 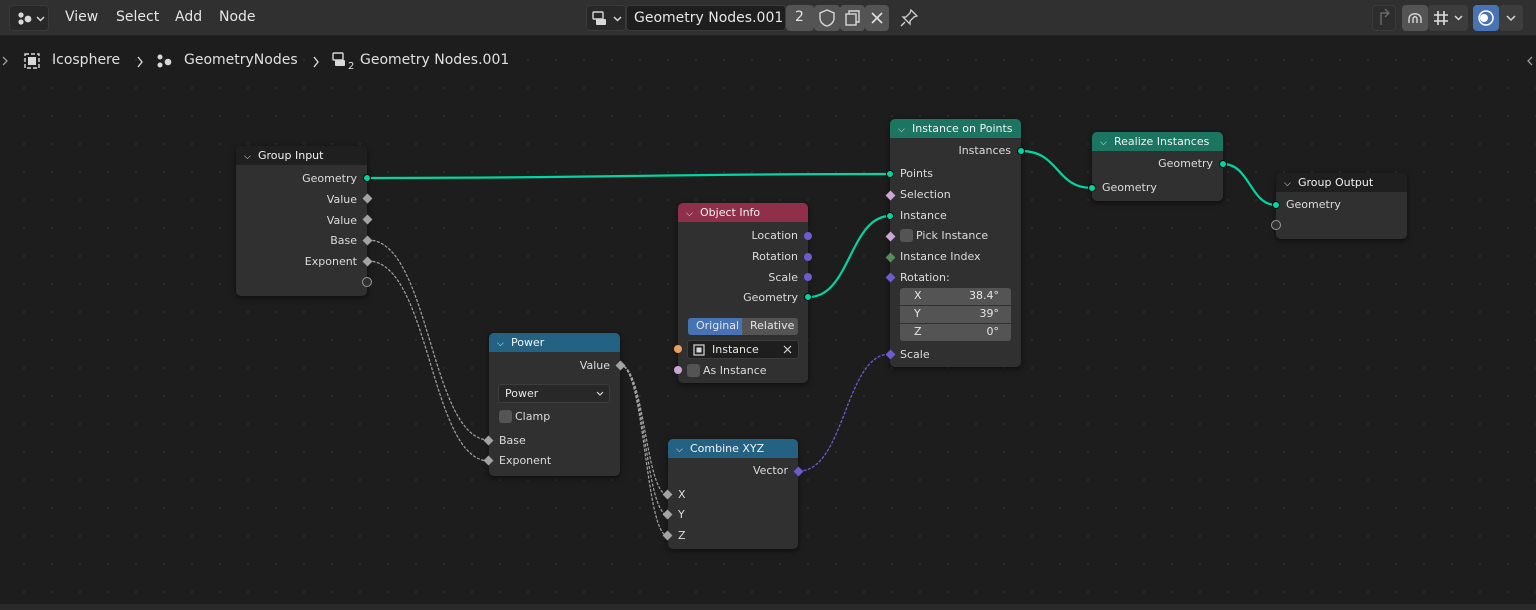 I want to click on pick-instance-label: Pick Instance, so click(x=952, y=235).